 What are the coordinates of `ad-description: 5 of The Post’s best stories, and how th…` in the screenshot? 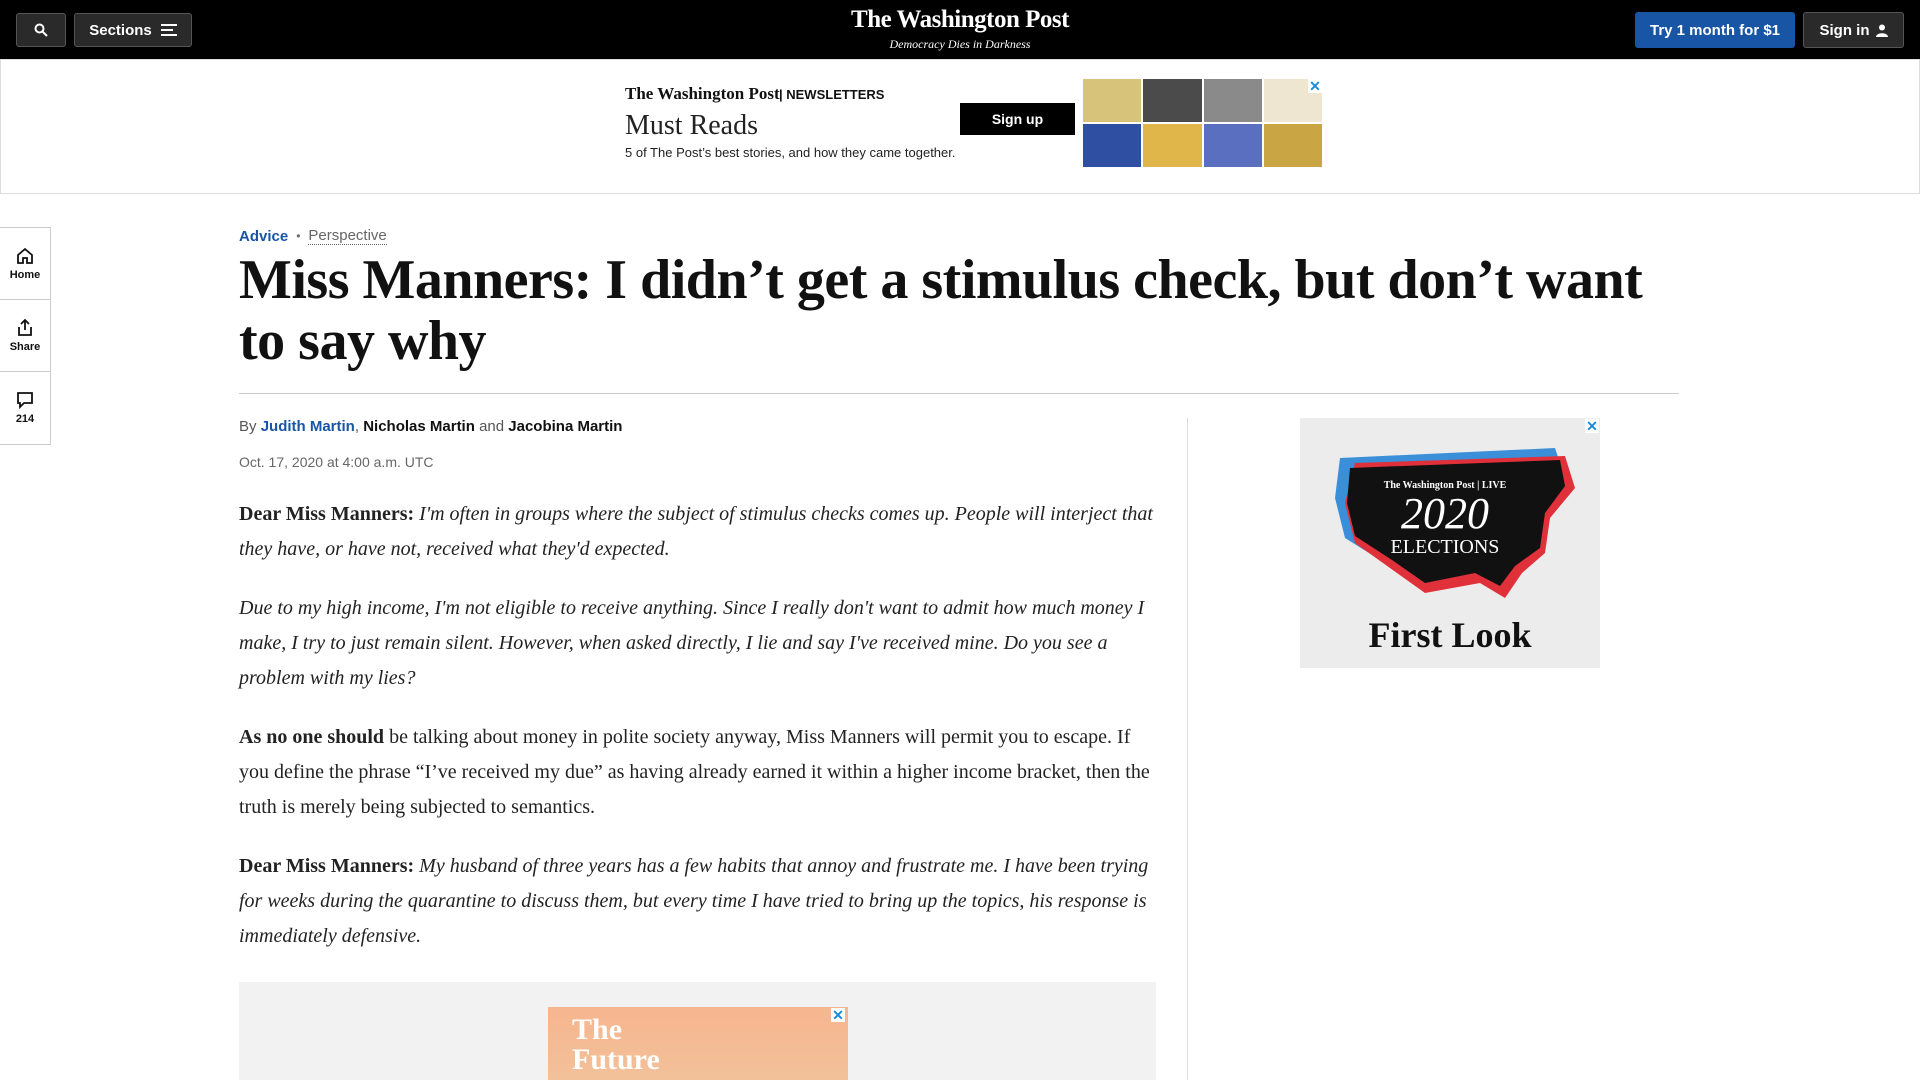 It's located at (790, 152).